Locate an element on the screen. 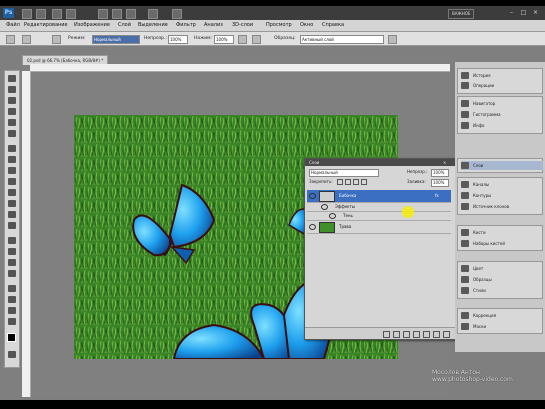 This screenshot has width=545, height=409. dodge-tool-icon is located at coordinates (12, 225).